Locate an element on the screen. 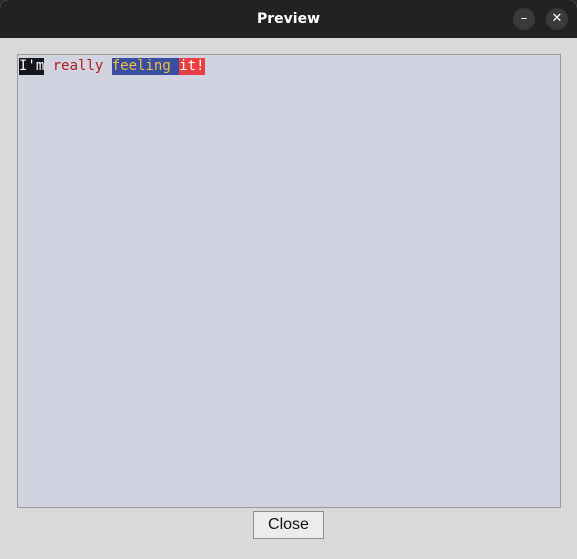 This screenshot has height=559, width=577. preview-text-segment: it! is located at coordinates (192, 66).